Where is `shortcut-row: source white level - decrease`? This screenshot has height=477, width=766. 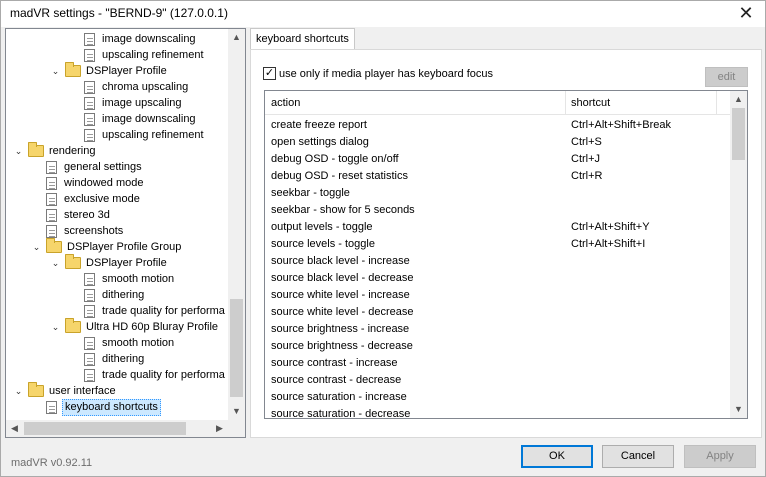
shortcut-row: source white level - decrease is located at coordinates (498, 312).